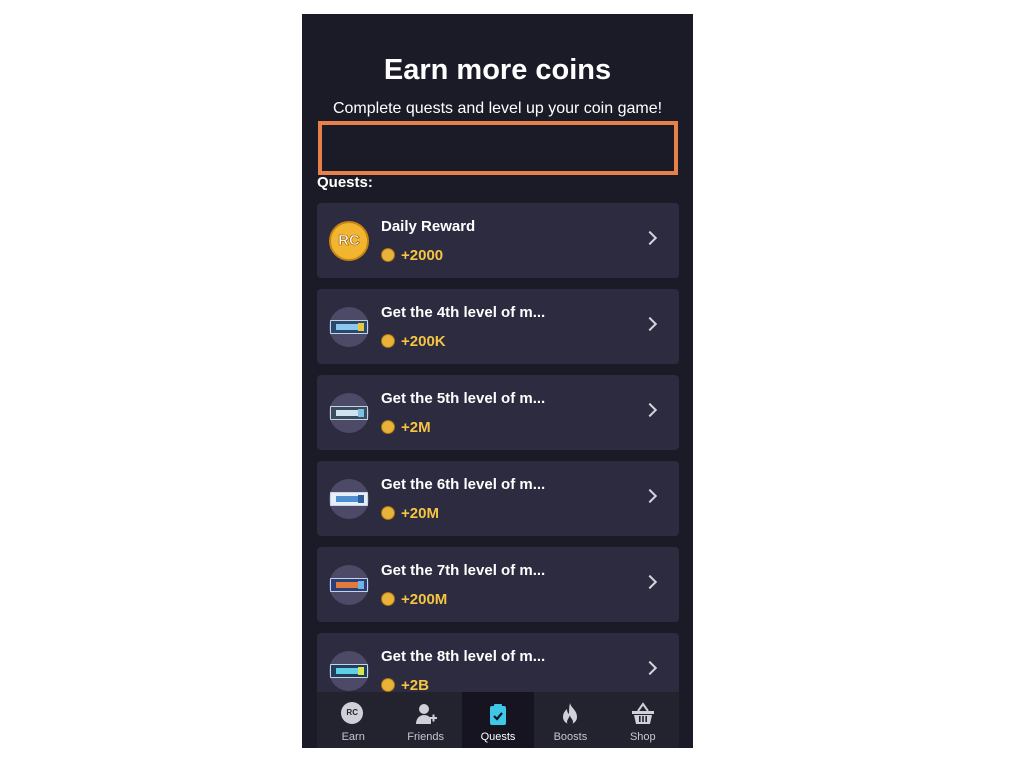 Image resolution: width=1024 pixels, height=763 pixels. I want to click on quest-reward: +200K, so click(413, 341).